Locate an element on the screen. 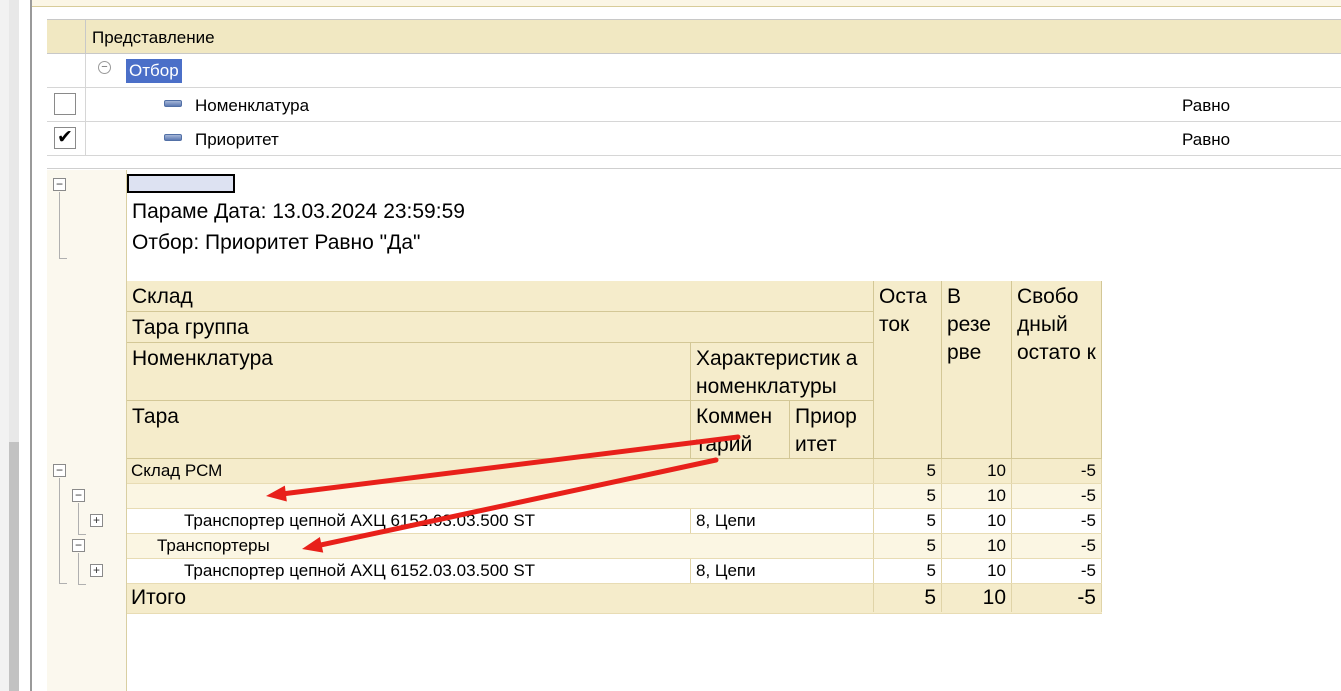  filter-grid-header: Представление is located at coordinates (694, 36).